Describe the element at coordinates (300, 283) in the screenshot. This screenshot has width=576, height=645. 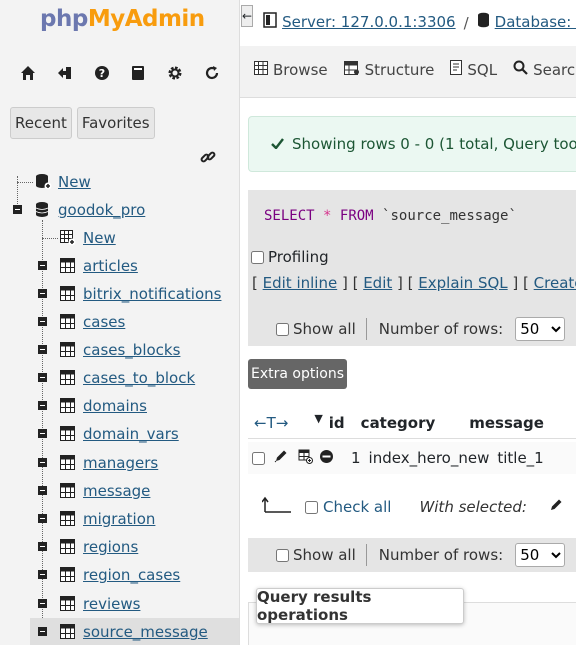
I see `edit-inline-link: Edit inline` at that location.